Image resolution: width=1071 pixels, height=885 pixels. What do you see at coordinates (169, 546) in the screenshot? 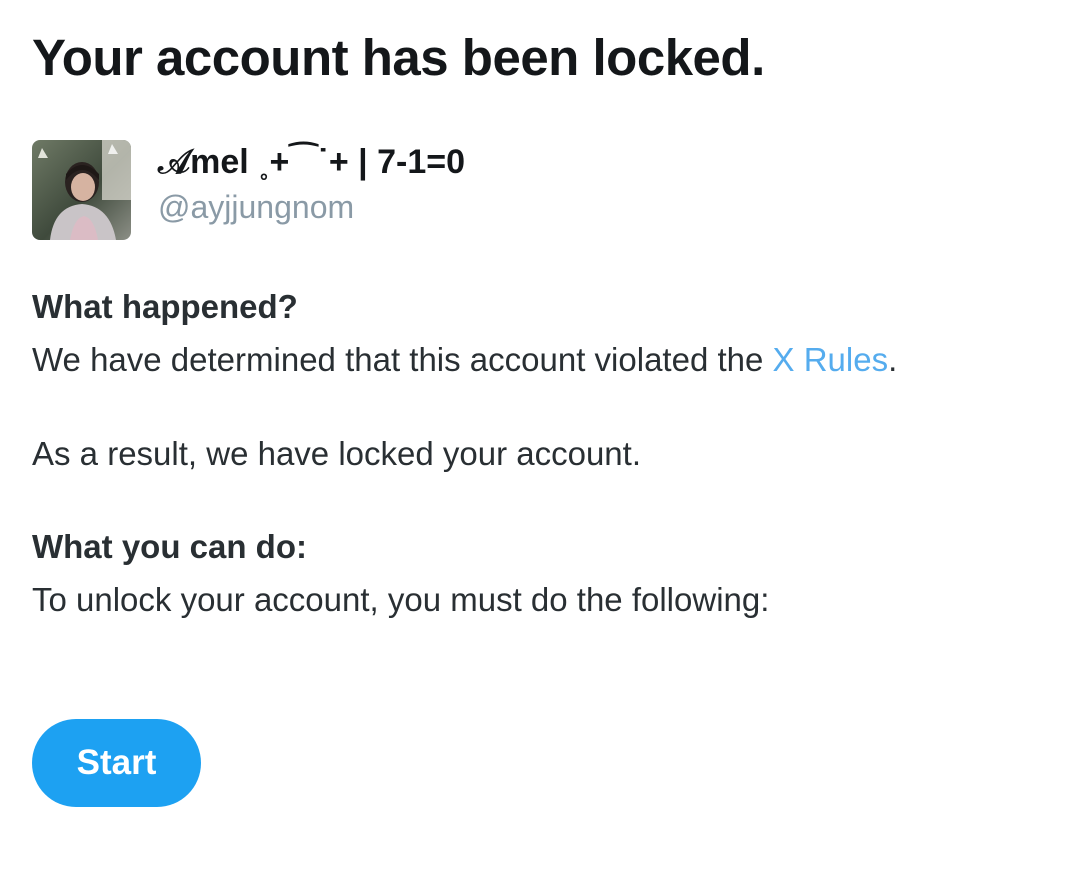
I see `what-you-can-do-heading: What you can do:` at bounding box center [169, 546].